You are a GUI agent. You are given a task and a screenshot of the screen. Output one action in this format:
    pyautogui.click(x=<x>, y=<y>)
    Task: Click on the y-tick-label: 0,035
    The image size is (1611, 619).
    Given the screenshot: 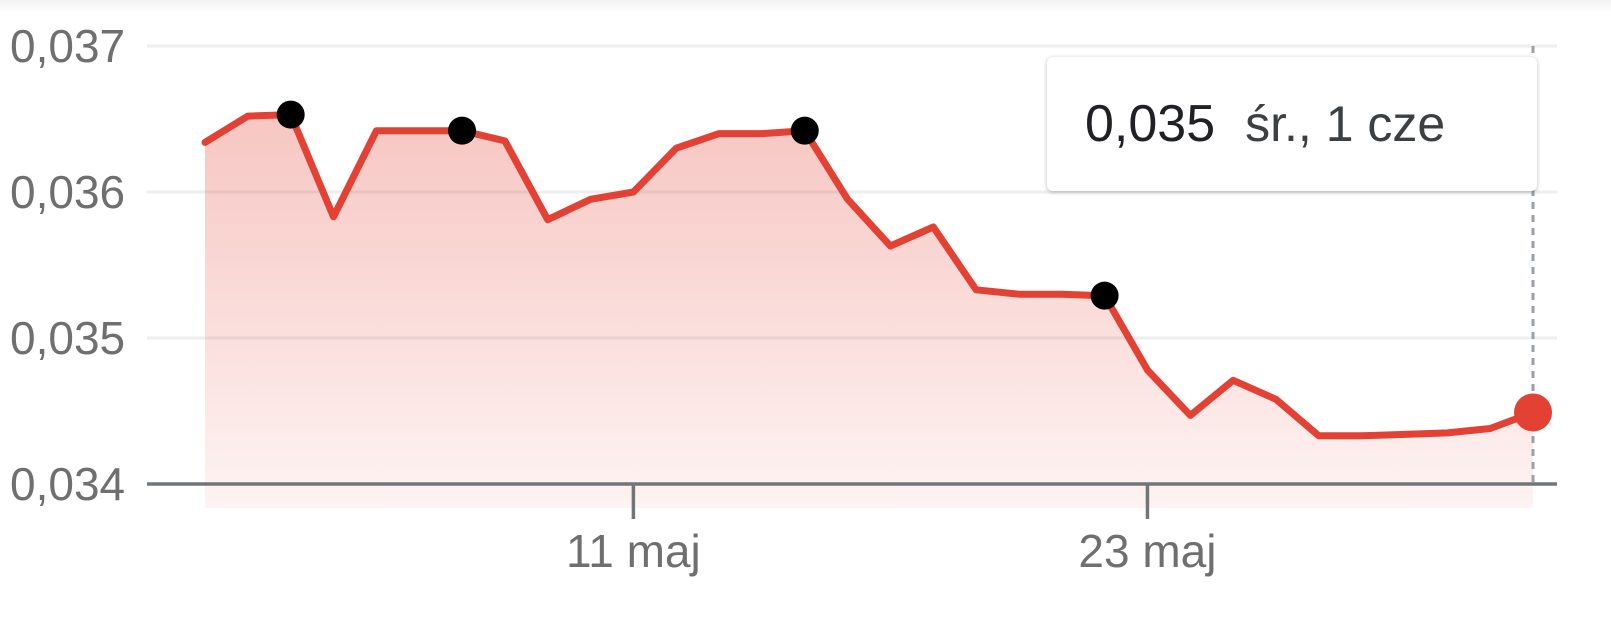 What is the action you would take?
    pyautogui.click(x=67, y=338)
    